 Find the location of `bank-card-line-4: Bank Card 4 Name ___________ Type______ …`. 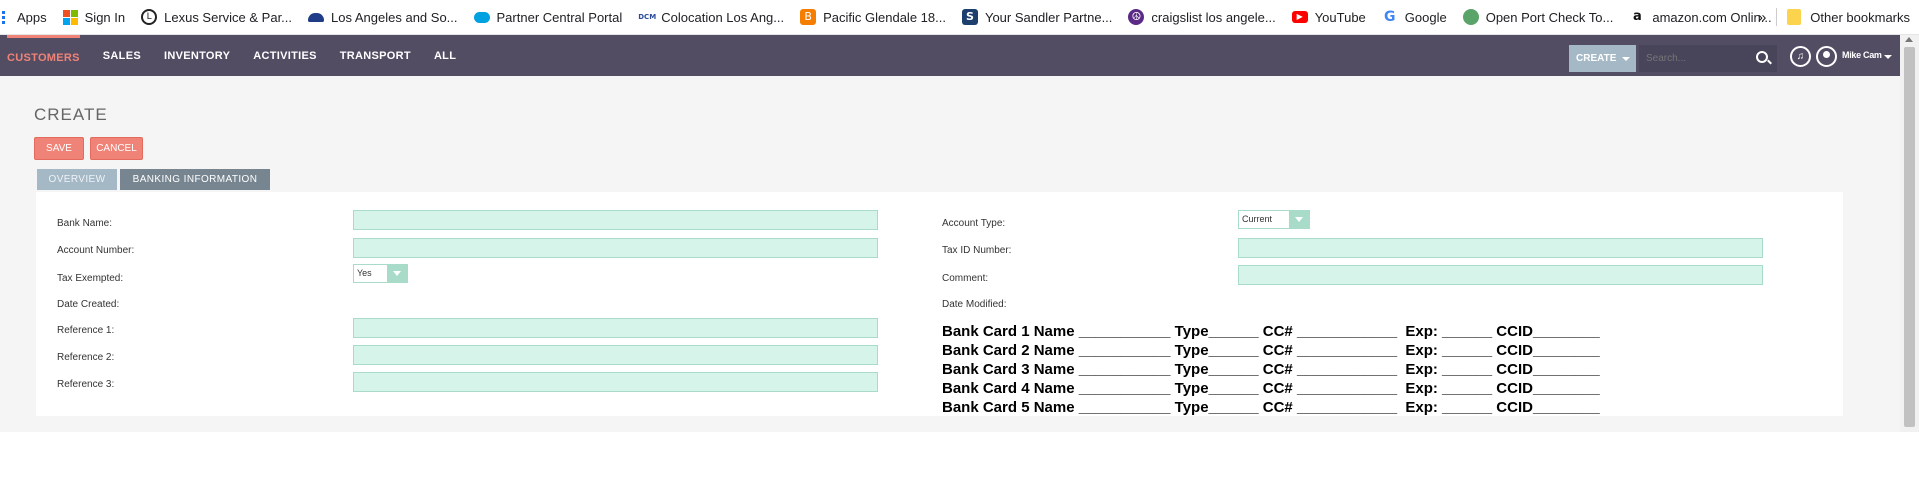

bank-card-line-4: Bank Card 4 Name ___________ Type______ … is located at coordinates (1271, 388).